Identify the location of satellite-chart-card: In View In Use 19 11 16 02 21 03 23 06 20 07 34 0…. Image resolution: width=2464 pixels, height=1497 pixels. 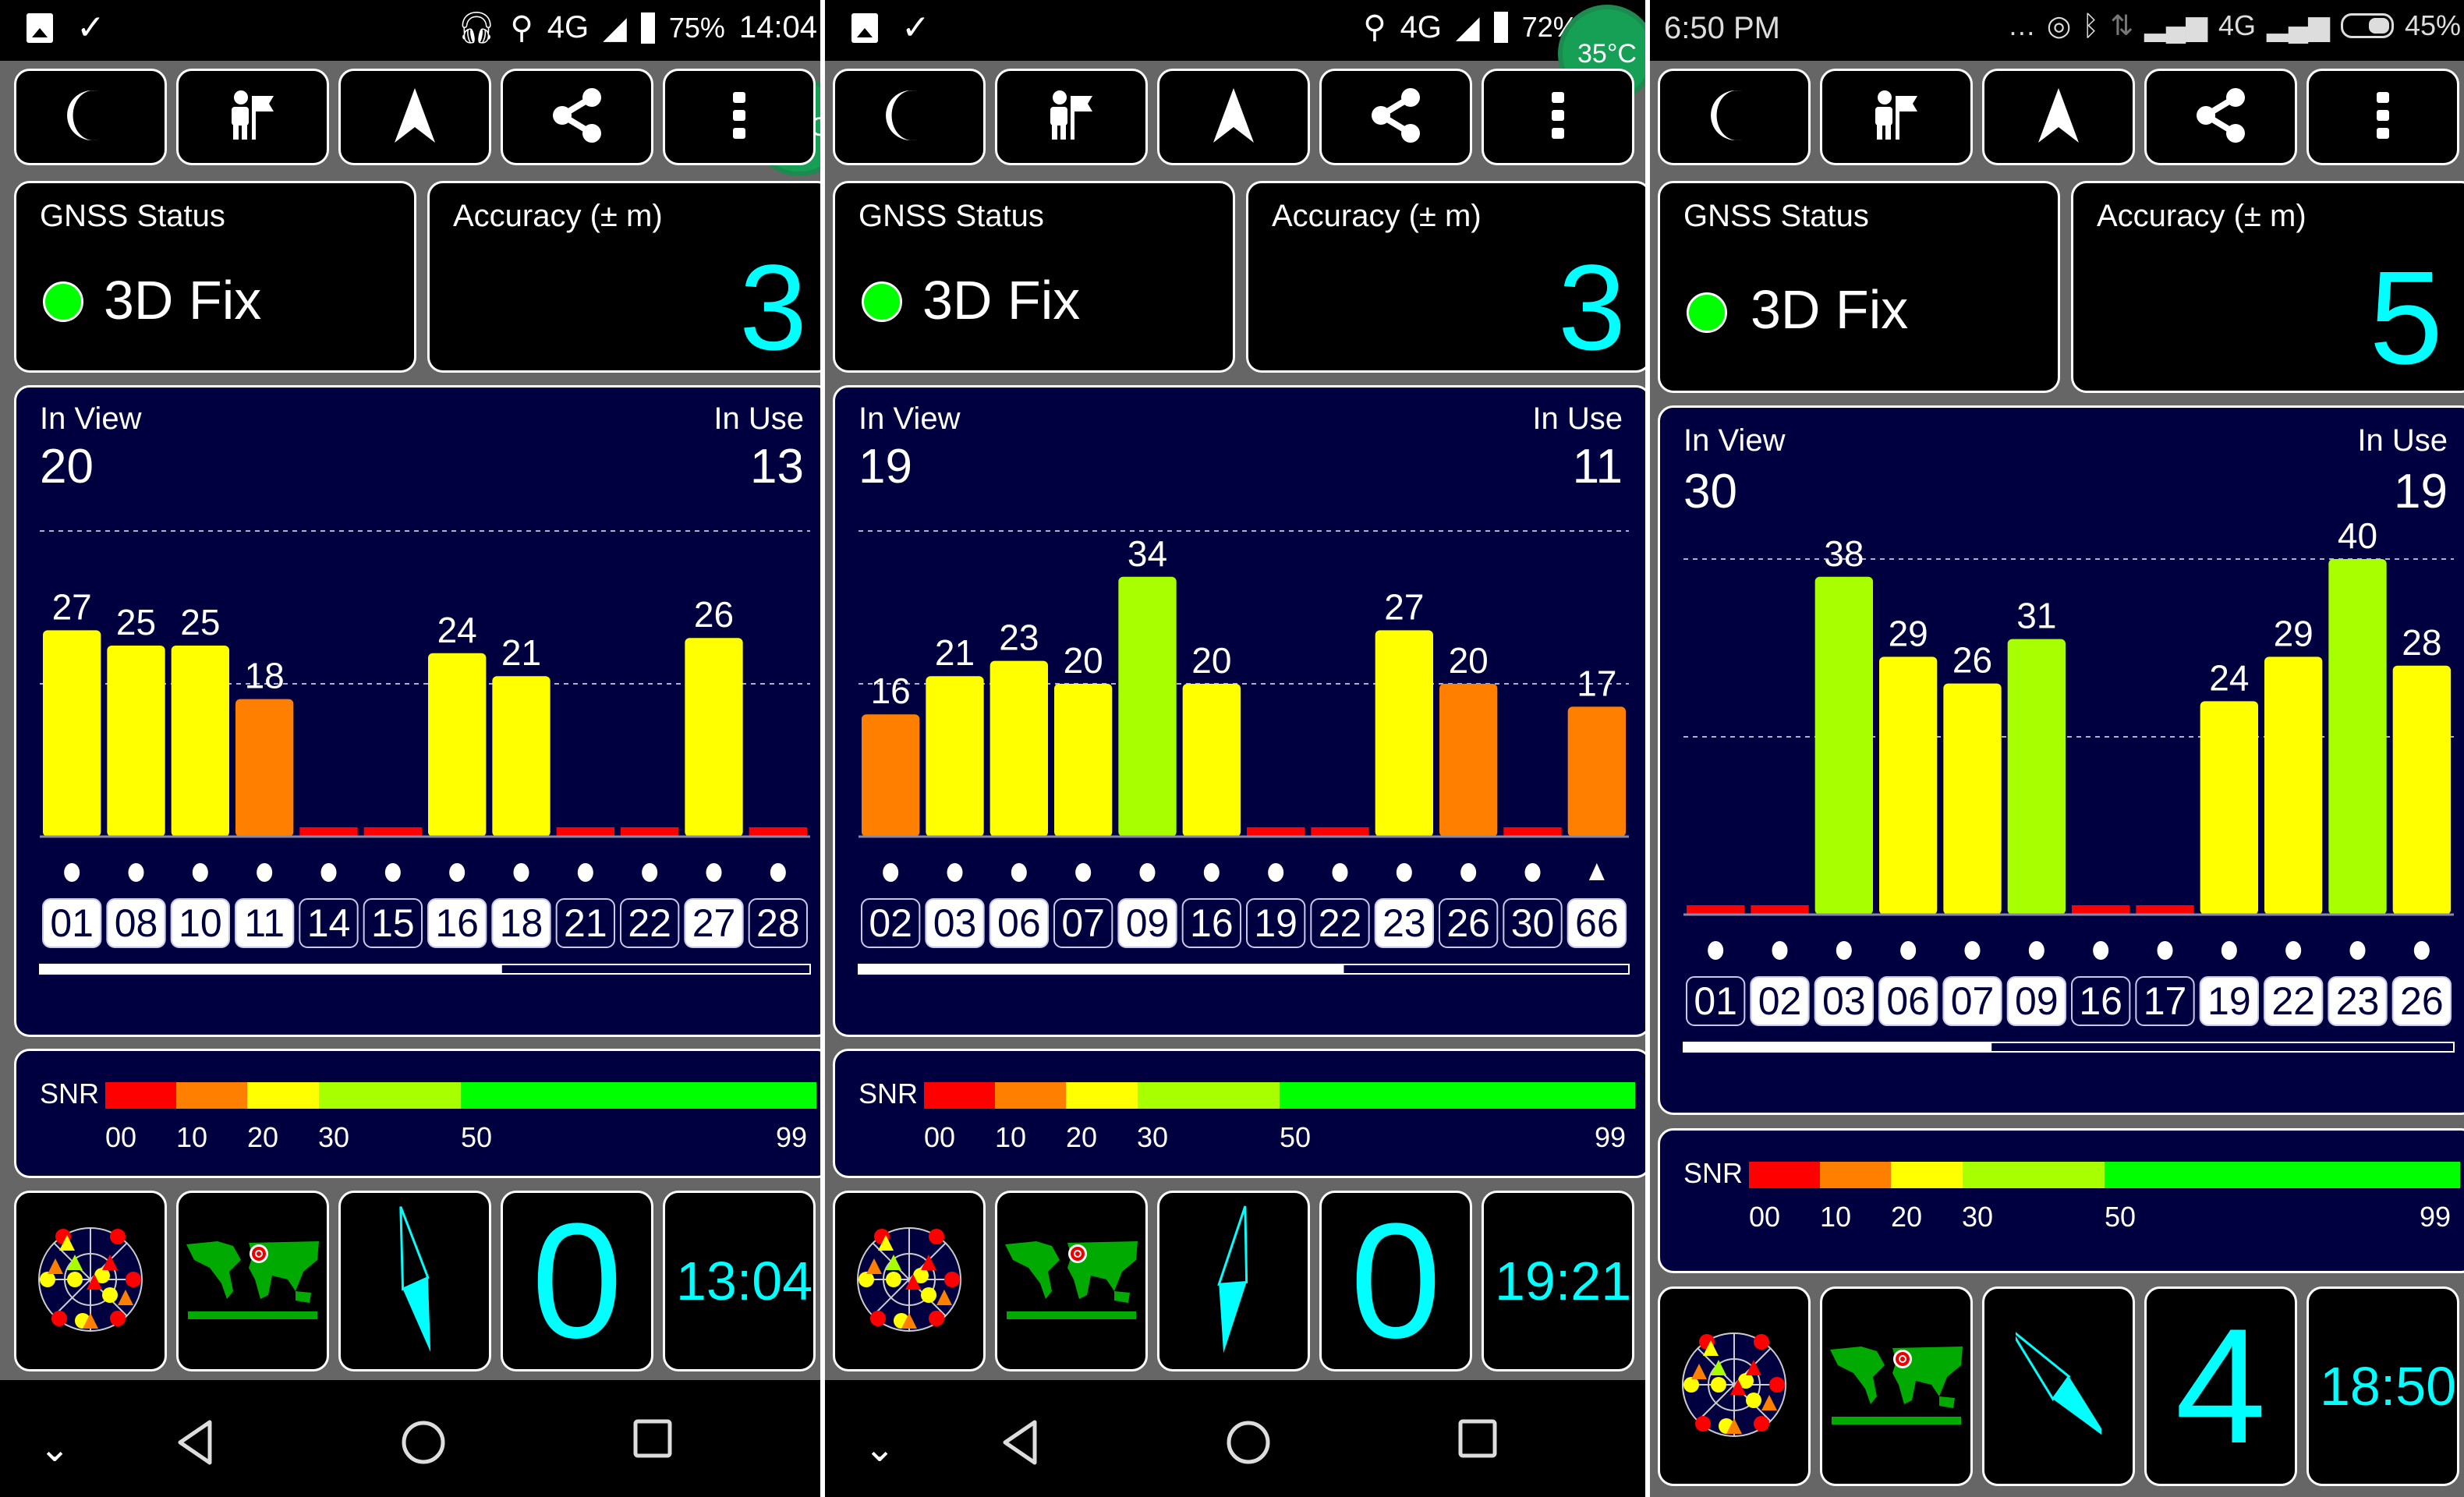
(1239, 711).